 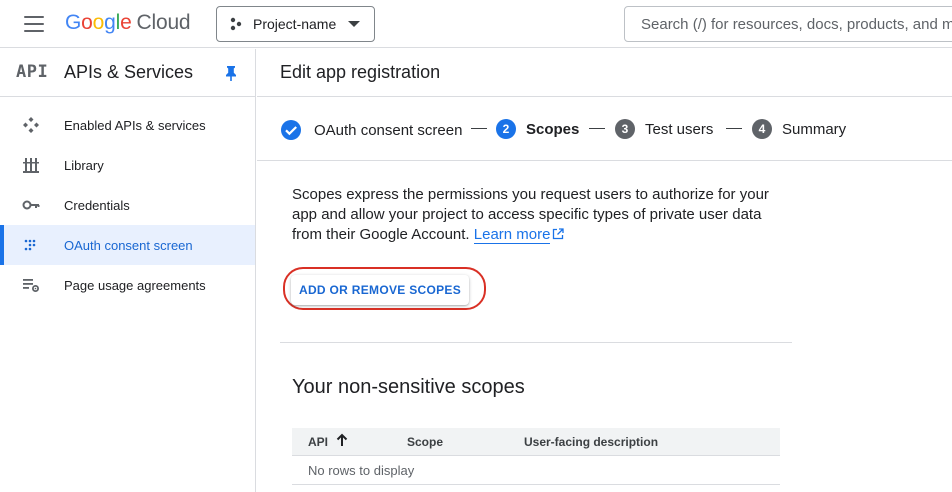 I want to click on column-header-scope: Scope, so click(x=425, y=442).